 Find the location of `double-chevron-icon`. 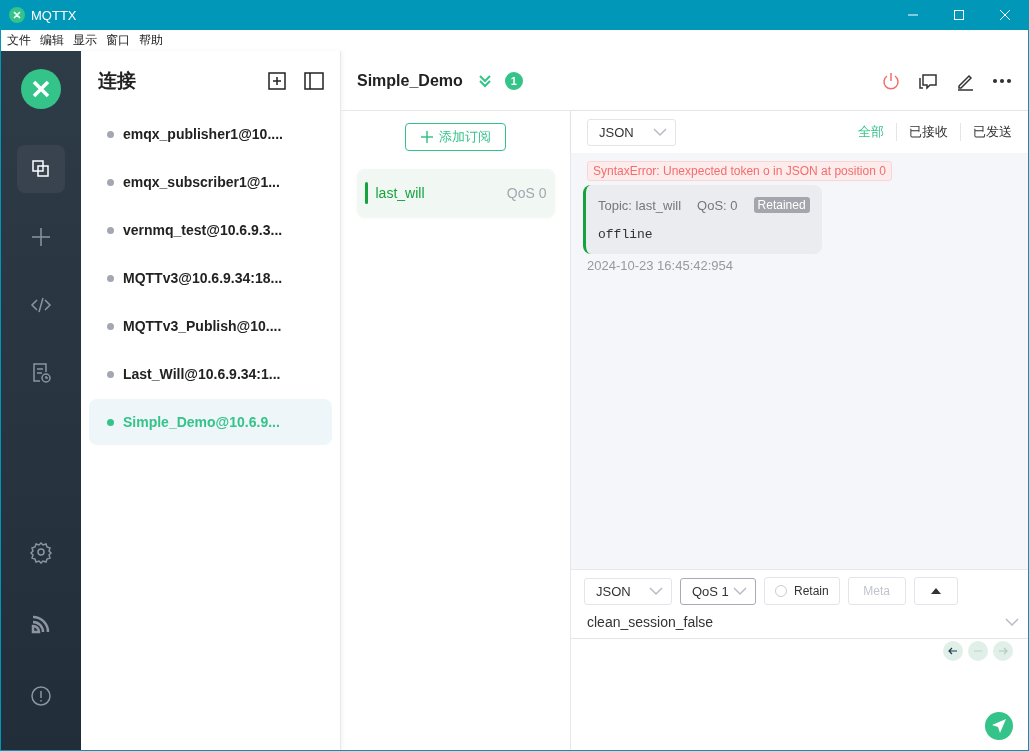

double-chevron-icon is located at coordinates (484, 80).